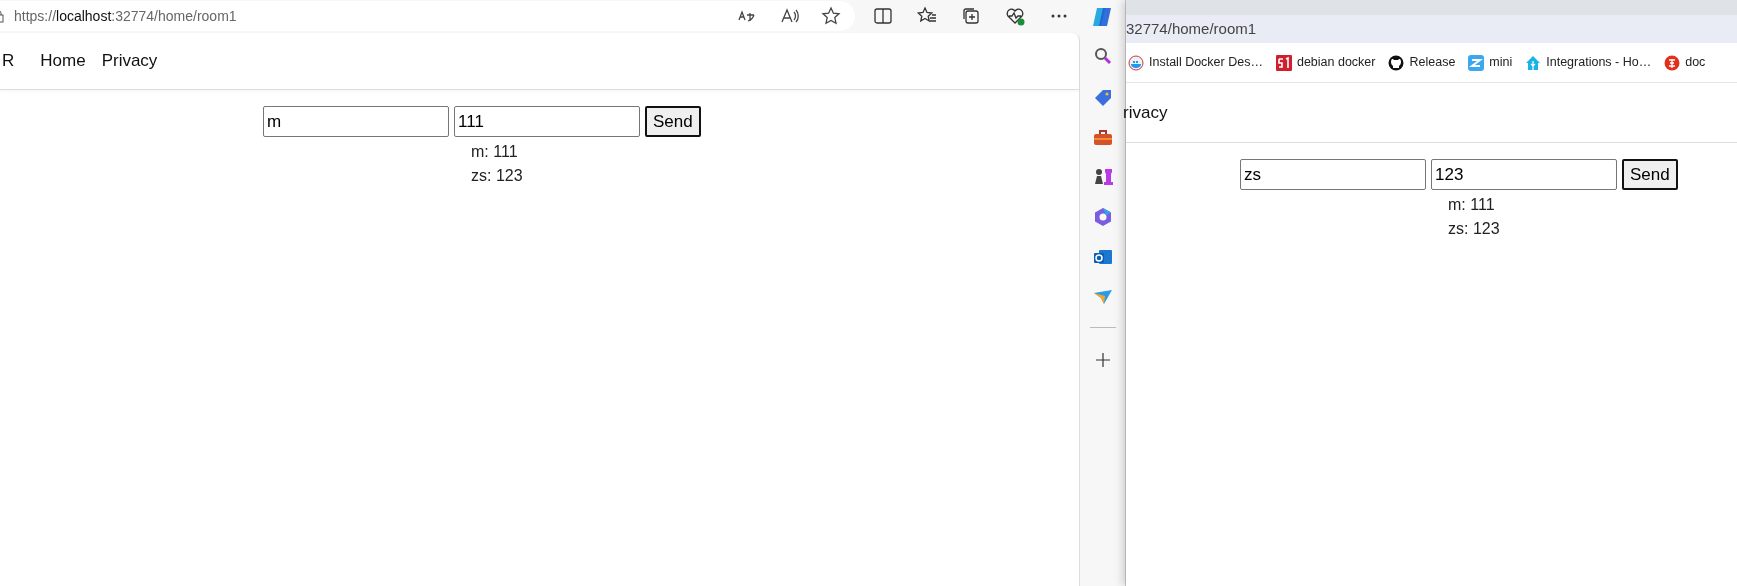 The height and width of the screenshot is (586, 1737). I want to click on search-icon, so click(1102, 56).